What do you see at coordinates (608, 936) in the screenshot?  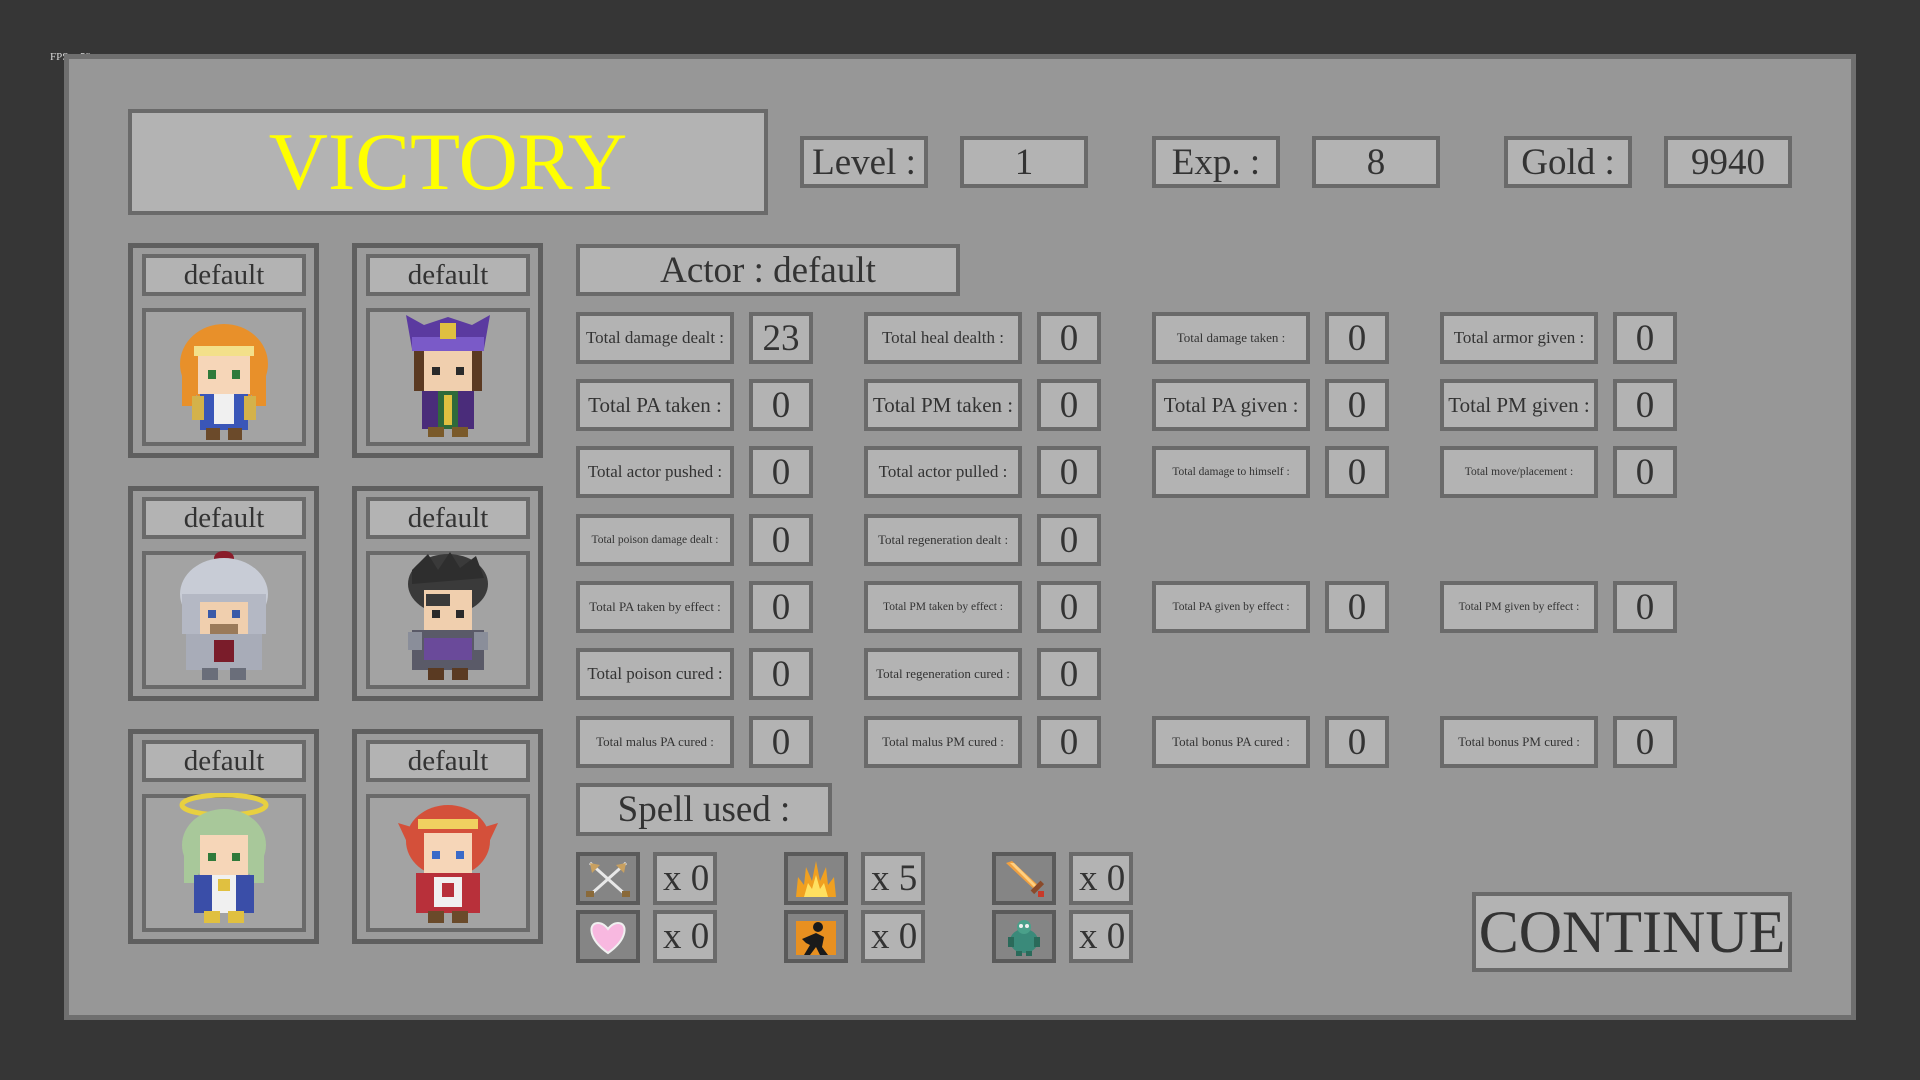 I see `heart-icon` at bounding box center [608, 936].